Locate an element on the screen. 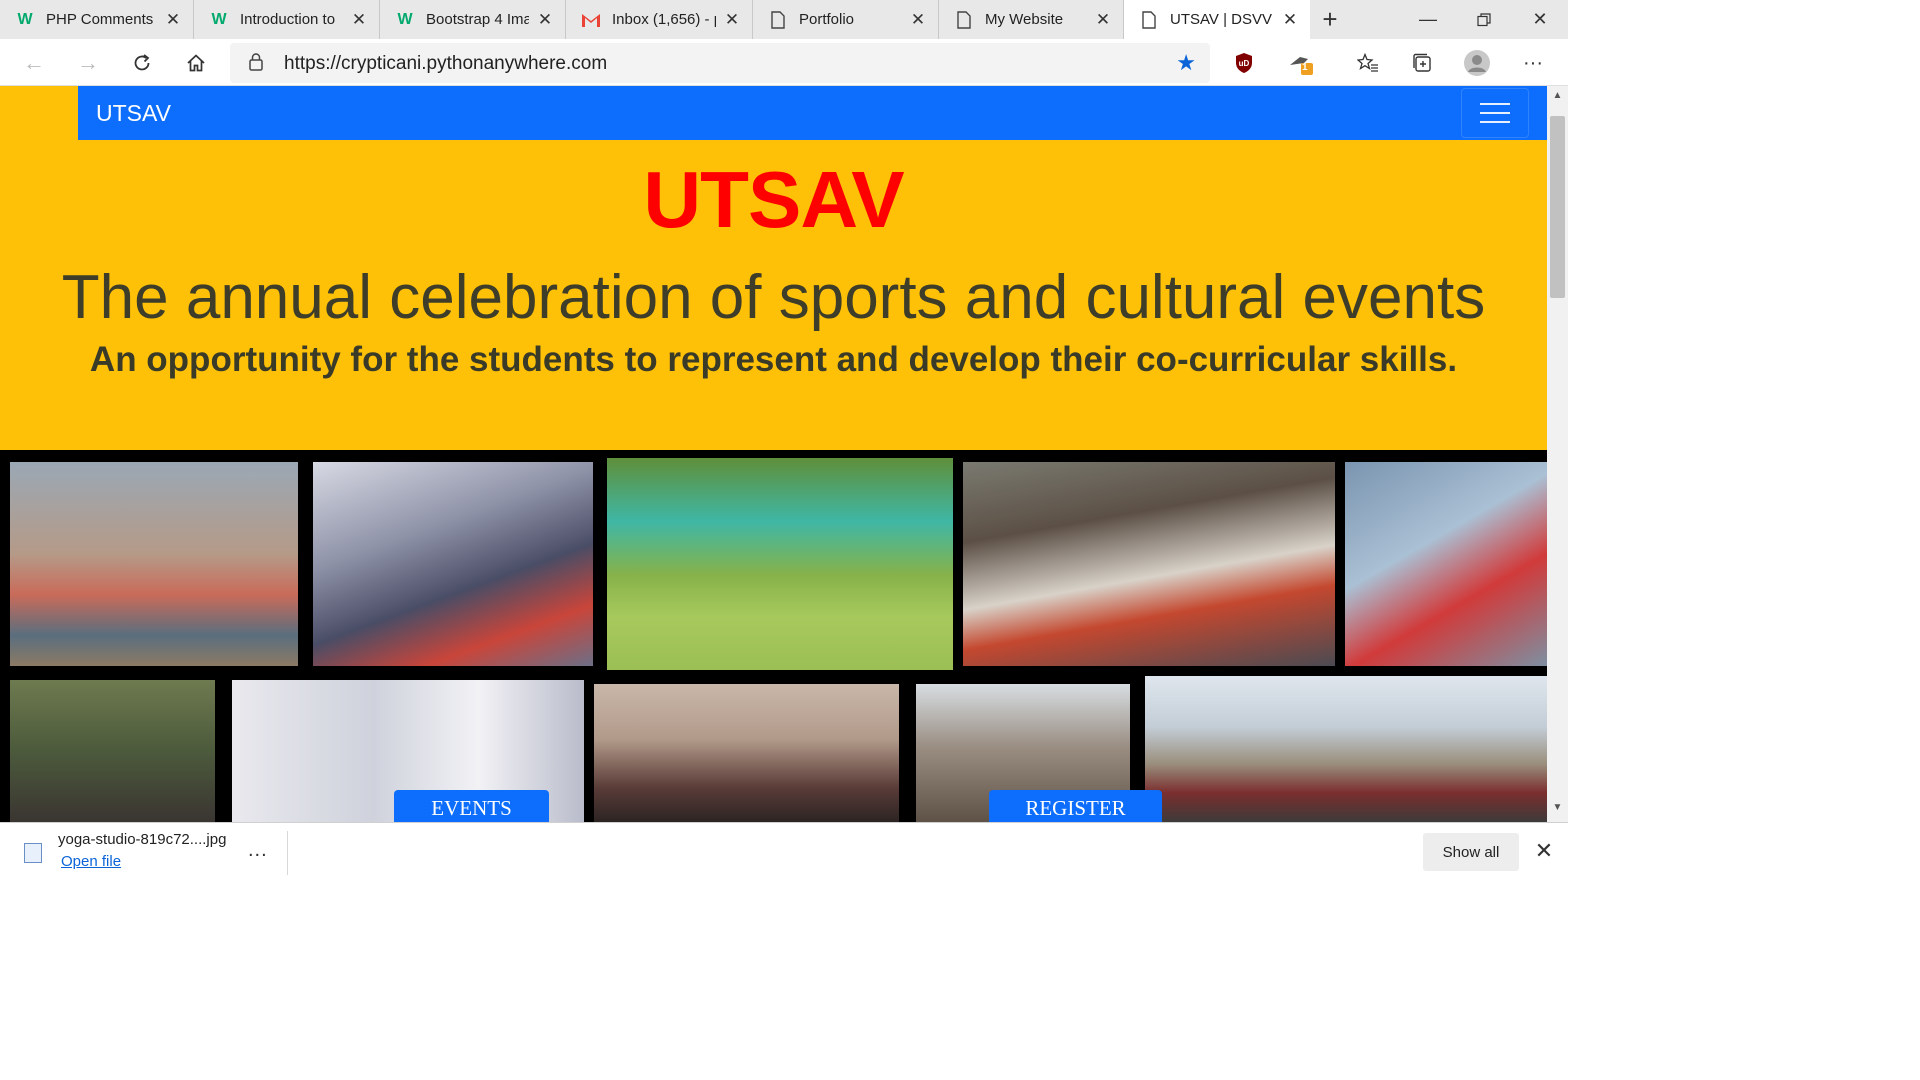 This screenshot has height=1080, width=1920. forward-icon: → is located at coordinates (88, 63).